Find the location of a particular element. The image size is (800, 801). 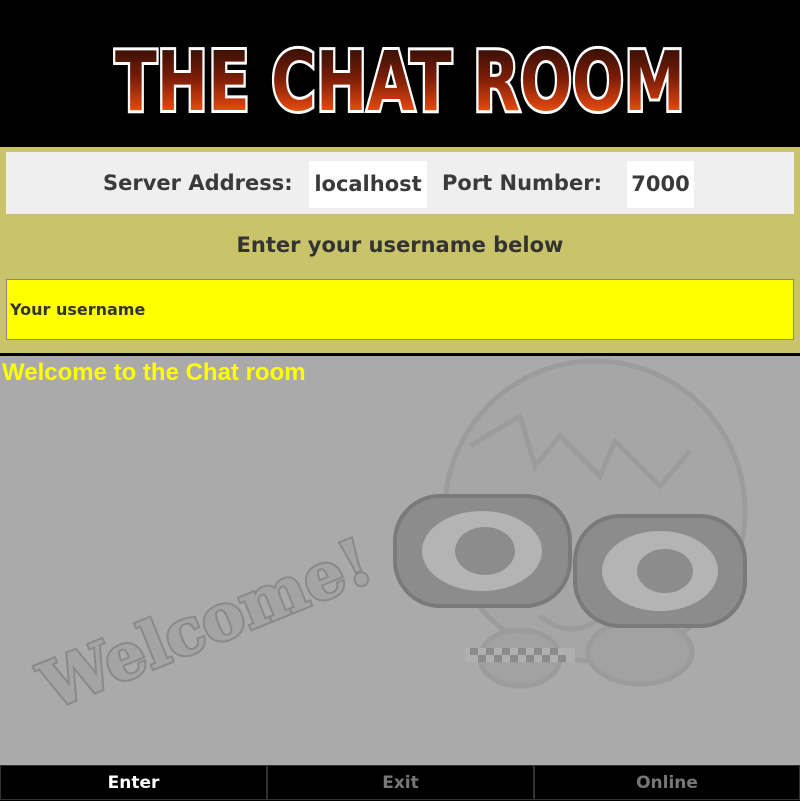

username-input is located at coordinates (400, 309).